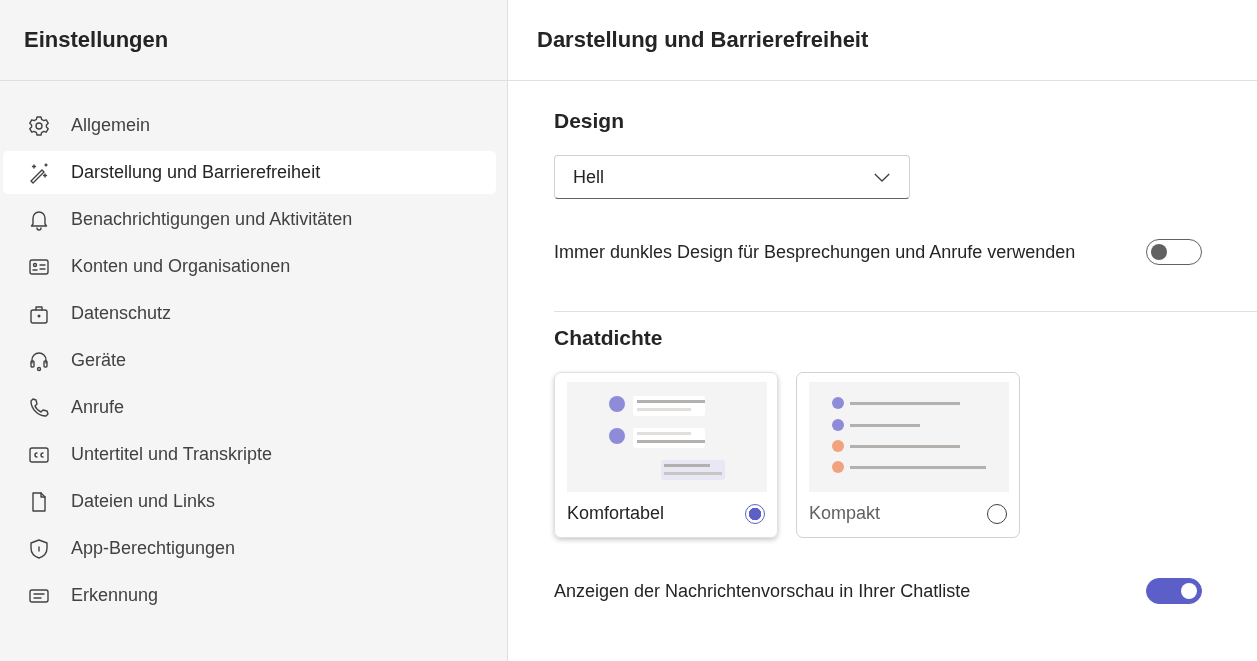 The image size is (1257, 661). What do you see at coordinates (755, 513) in the screenshot?
I see `radio-button` at bounding box center [755, 513].